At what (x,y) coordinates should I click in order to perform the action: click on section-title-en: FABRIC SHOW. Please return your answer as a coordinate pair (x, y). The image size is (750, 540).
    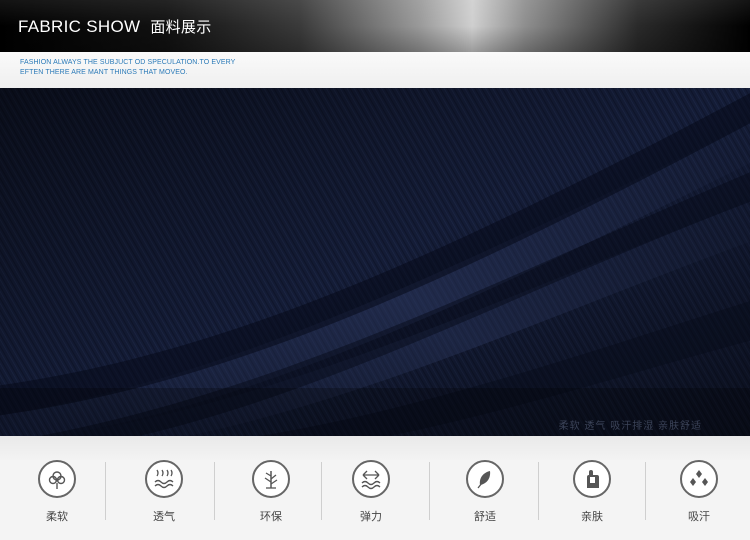
    Looking at the image, I should click on (79, 26).